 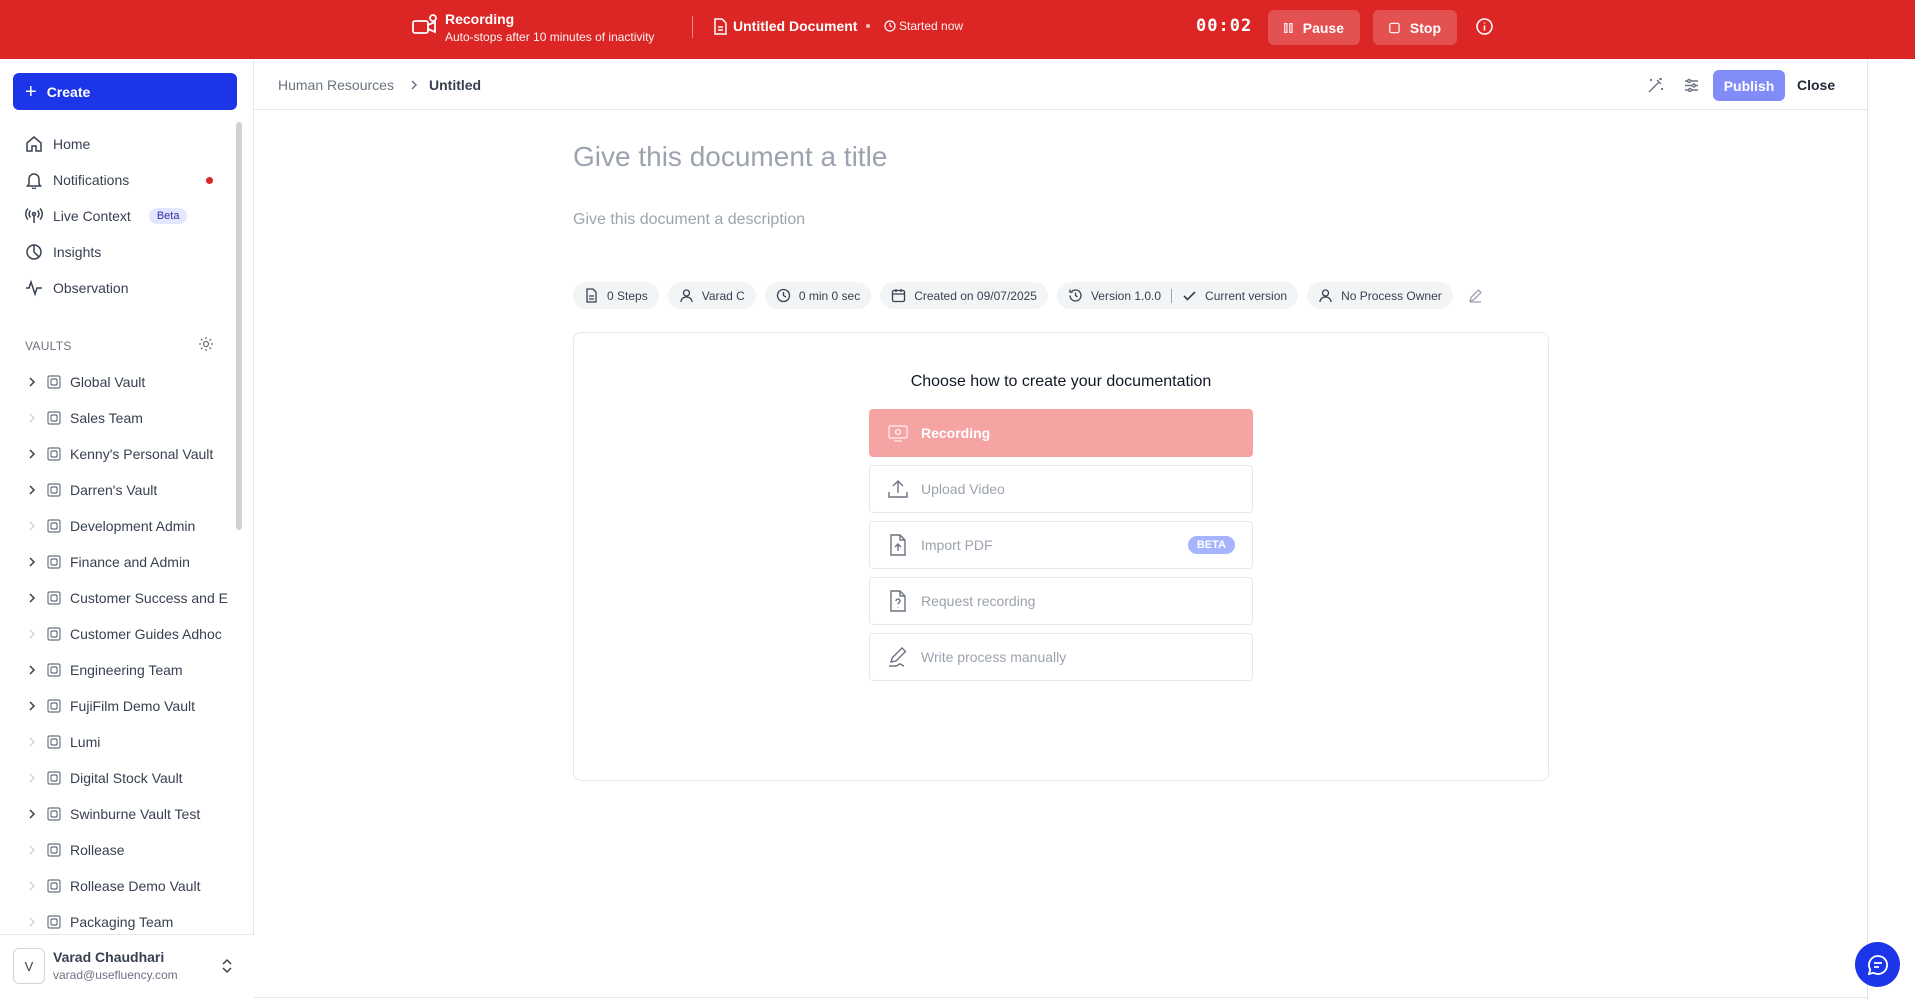 I want to click on import-pdf-option: Import PDF BETA, so click(x=1061, y=545).